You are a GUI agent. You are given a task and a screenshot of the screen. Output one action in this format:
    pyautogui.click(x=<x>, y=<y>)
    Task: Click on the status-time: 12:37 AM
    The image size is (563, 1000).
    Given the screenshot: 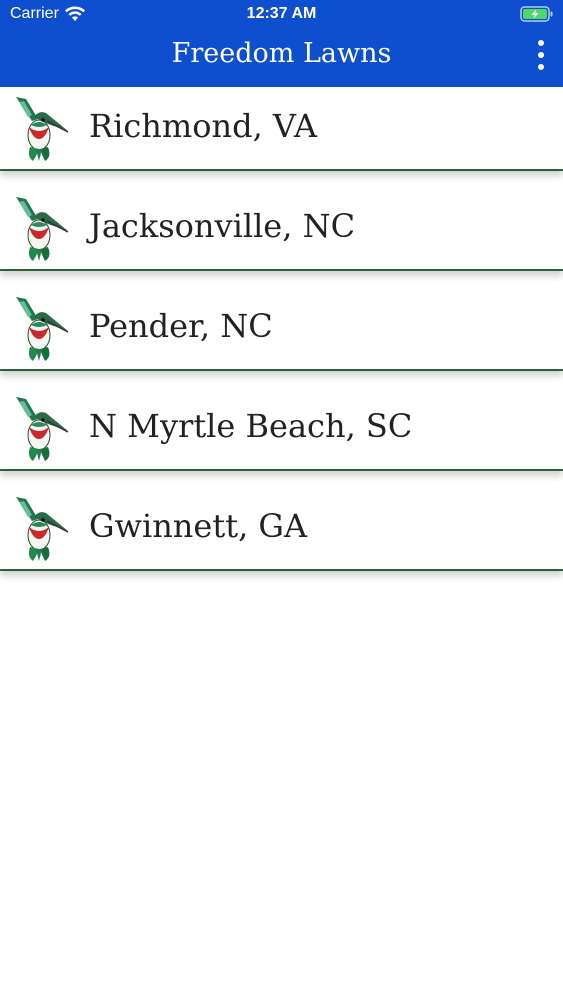 What is the action you would take?
    pyautogui.click(x=281, y=13)
    